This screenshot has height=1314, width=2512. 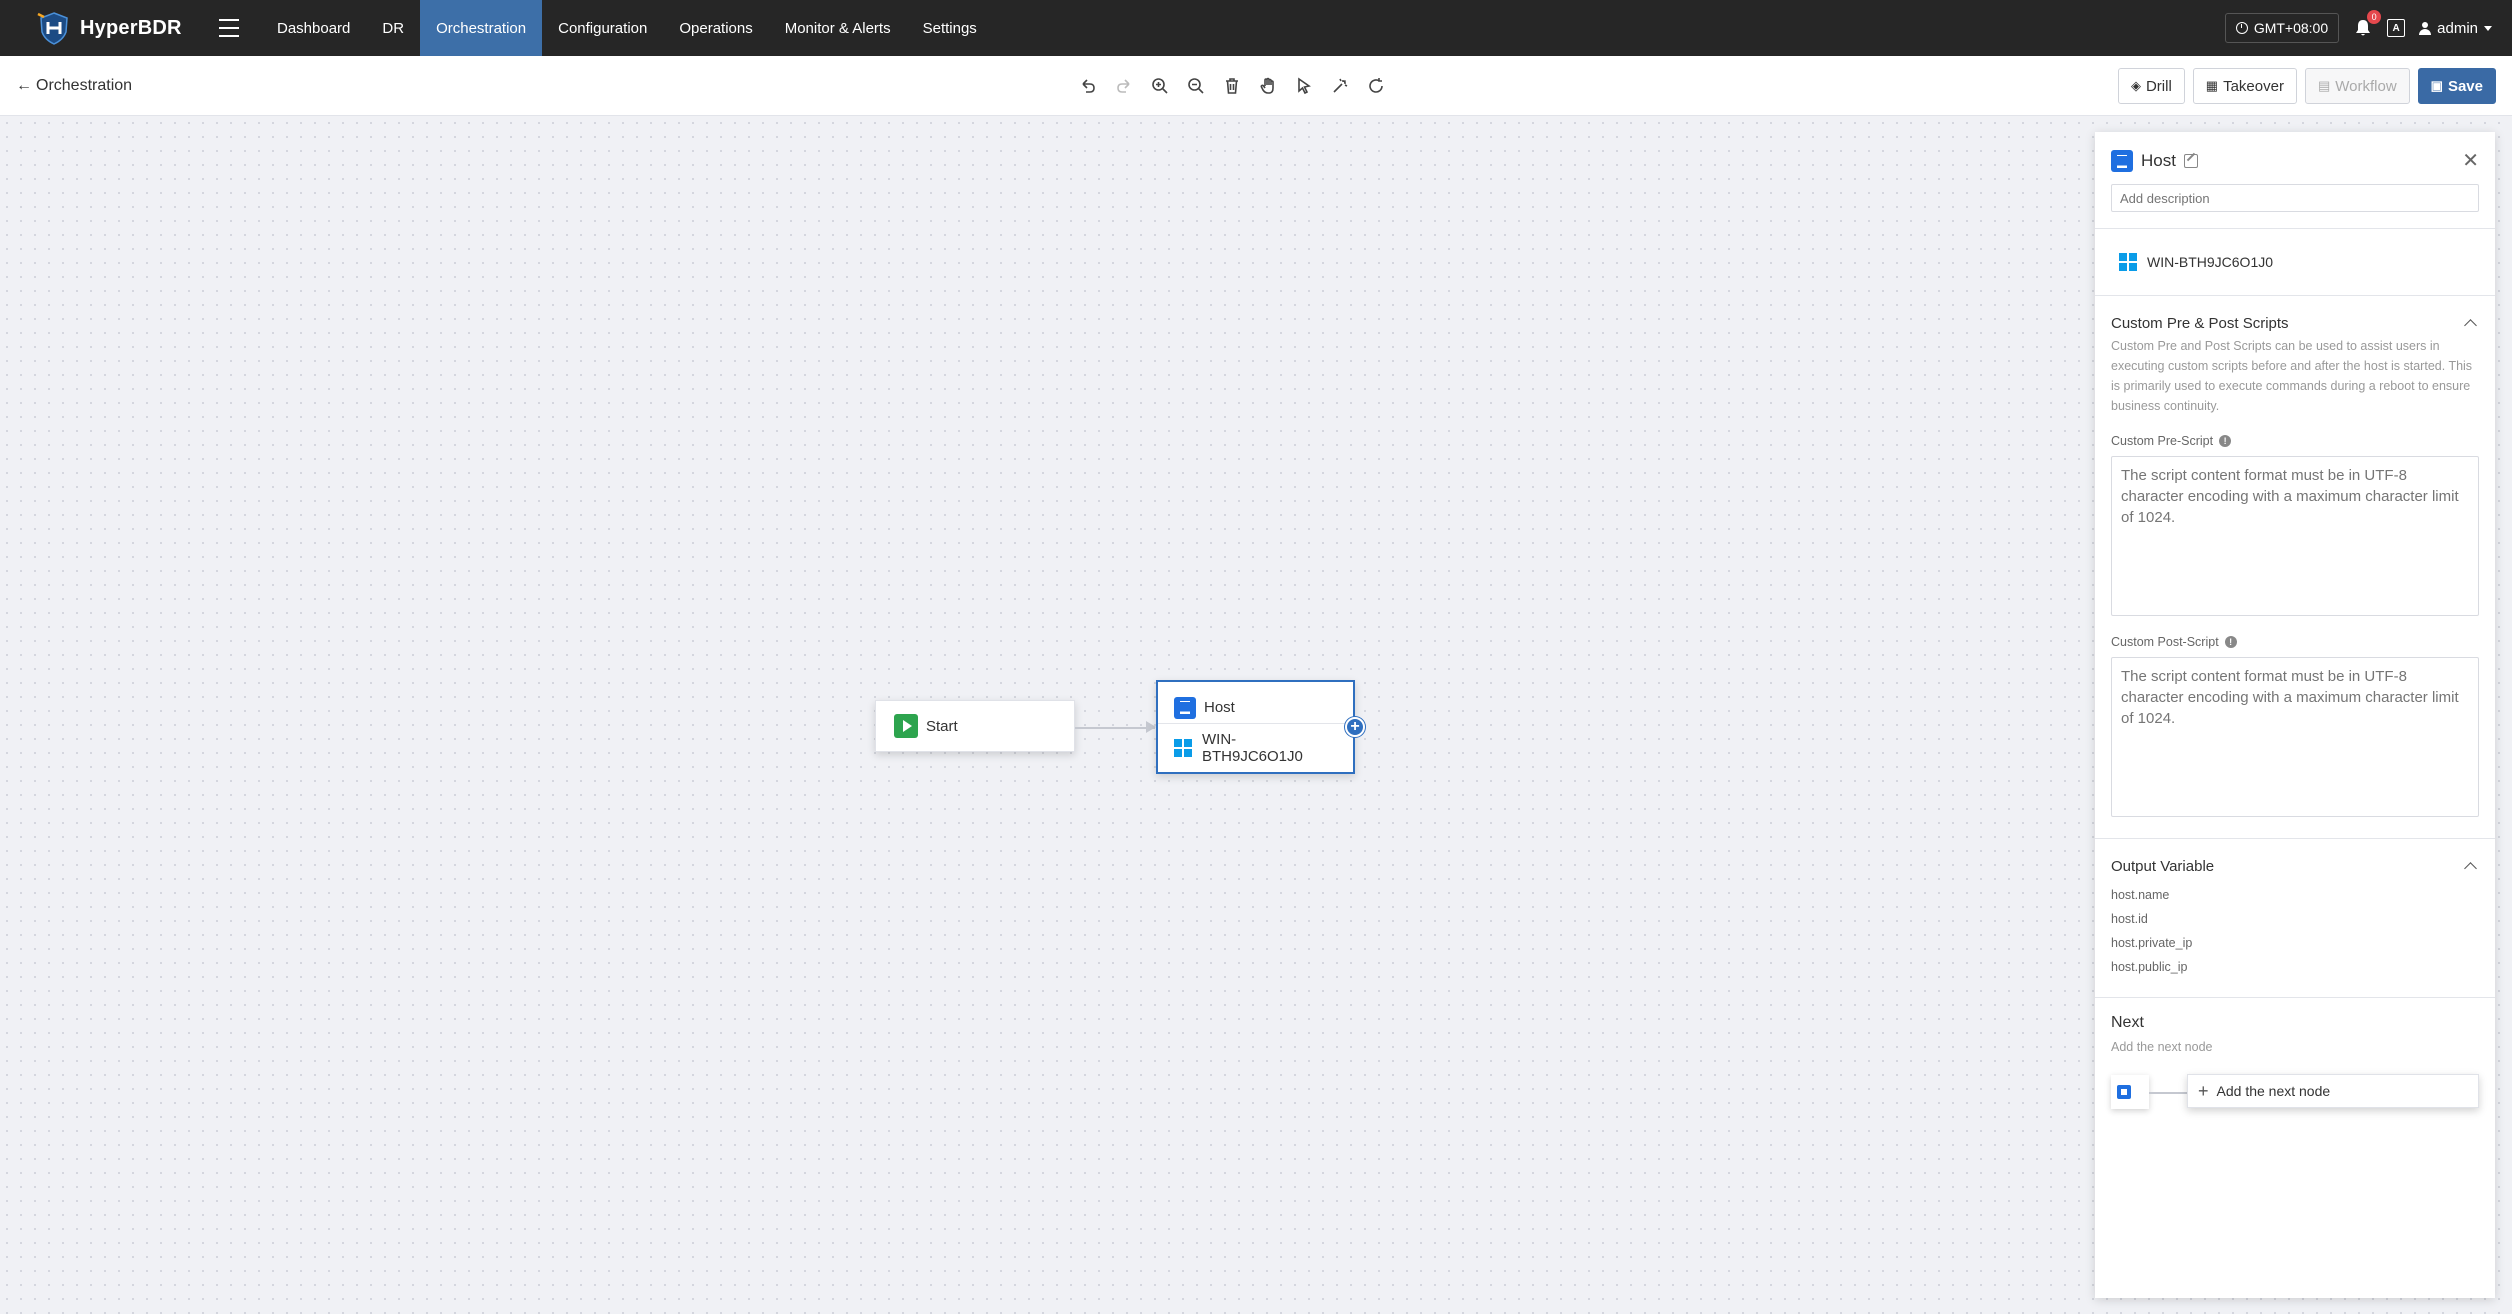 I want to click on takeover-label: Takeover, so click(x=2253, y=86).